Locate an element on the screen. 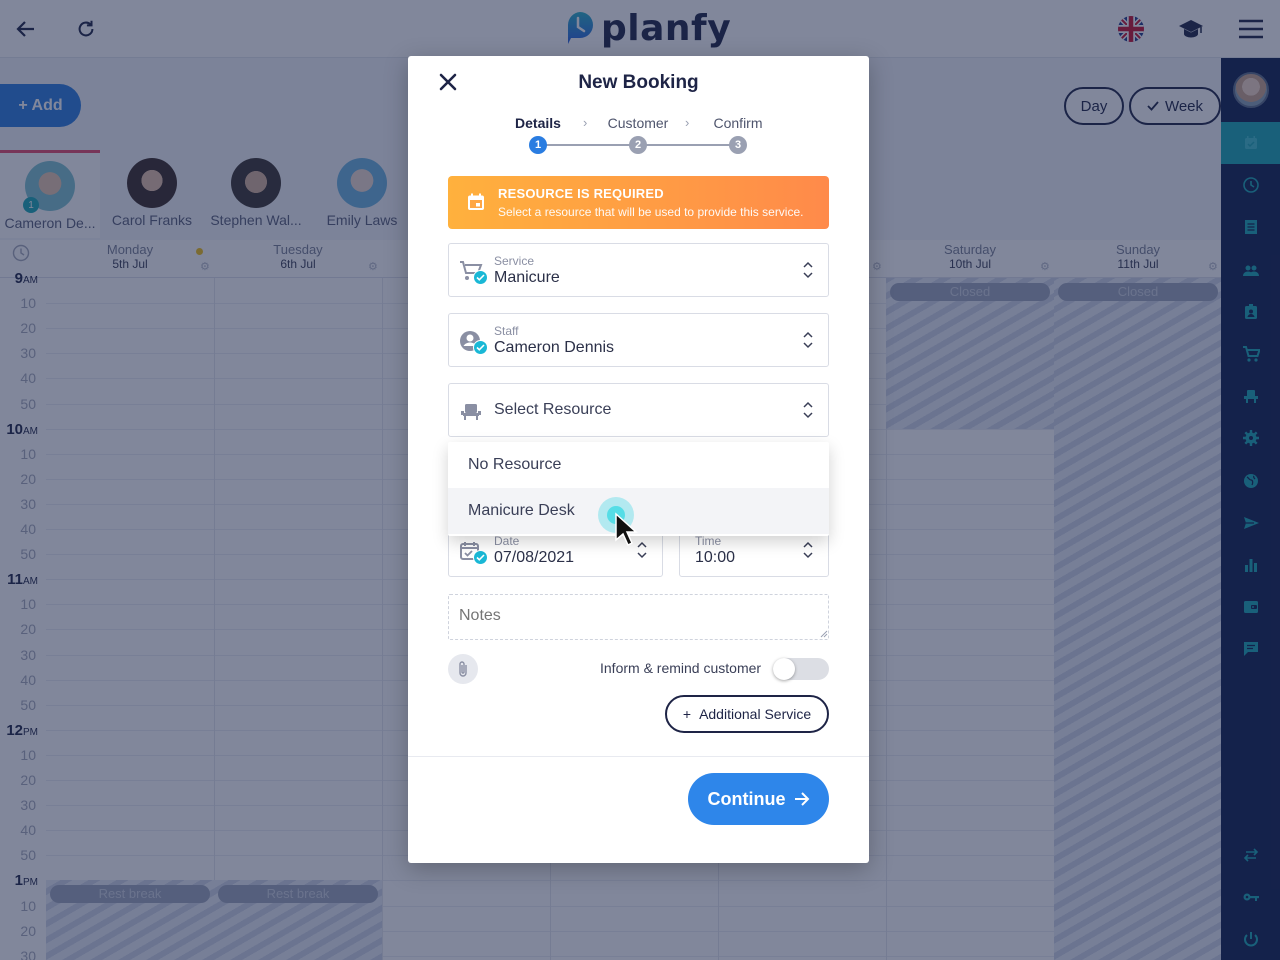 This screenshot has height=960, width=1280. resource-placeholder: Select Resource is located at coordinates (553, 409).